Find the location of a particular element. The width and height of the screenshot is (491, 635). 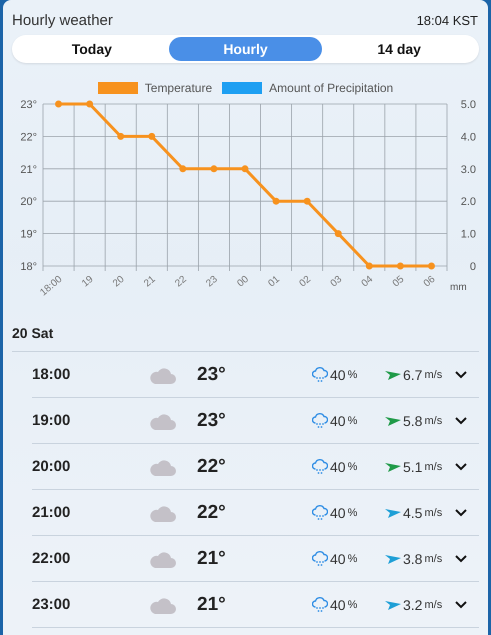

axis-label: 01 is located at coordinates (274, 282).